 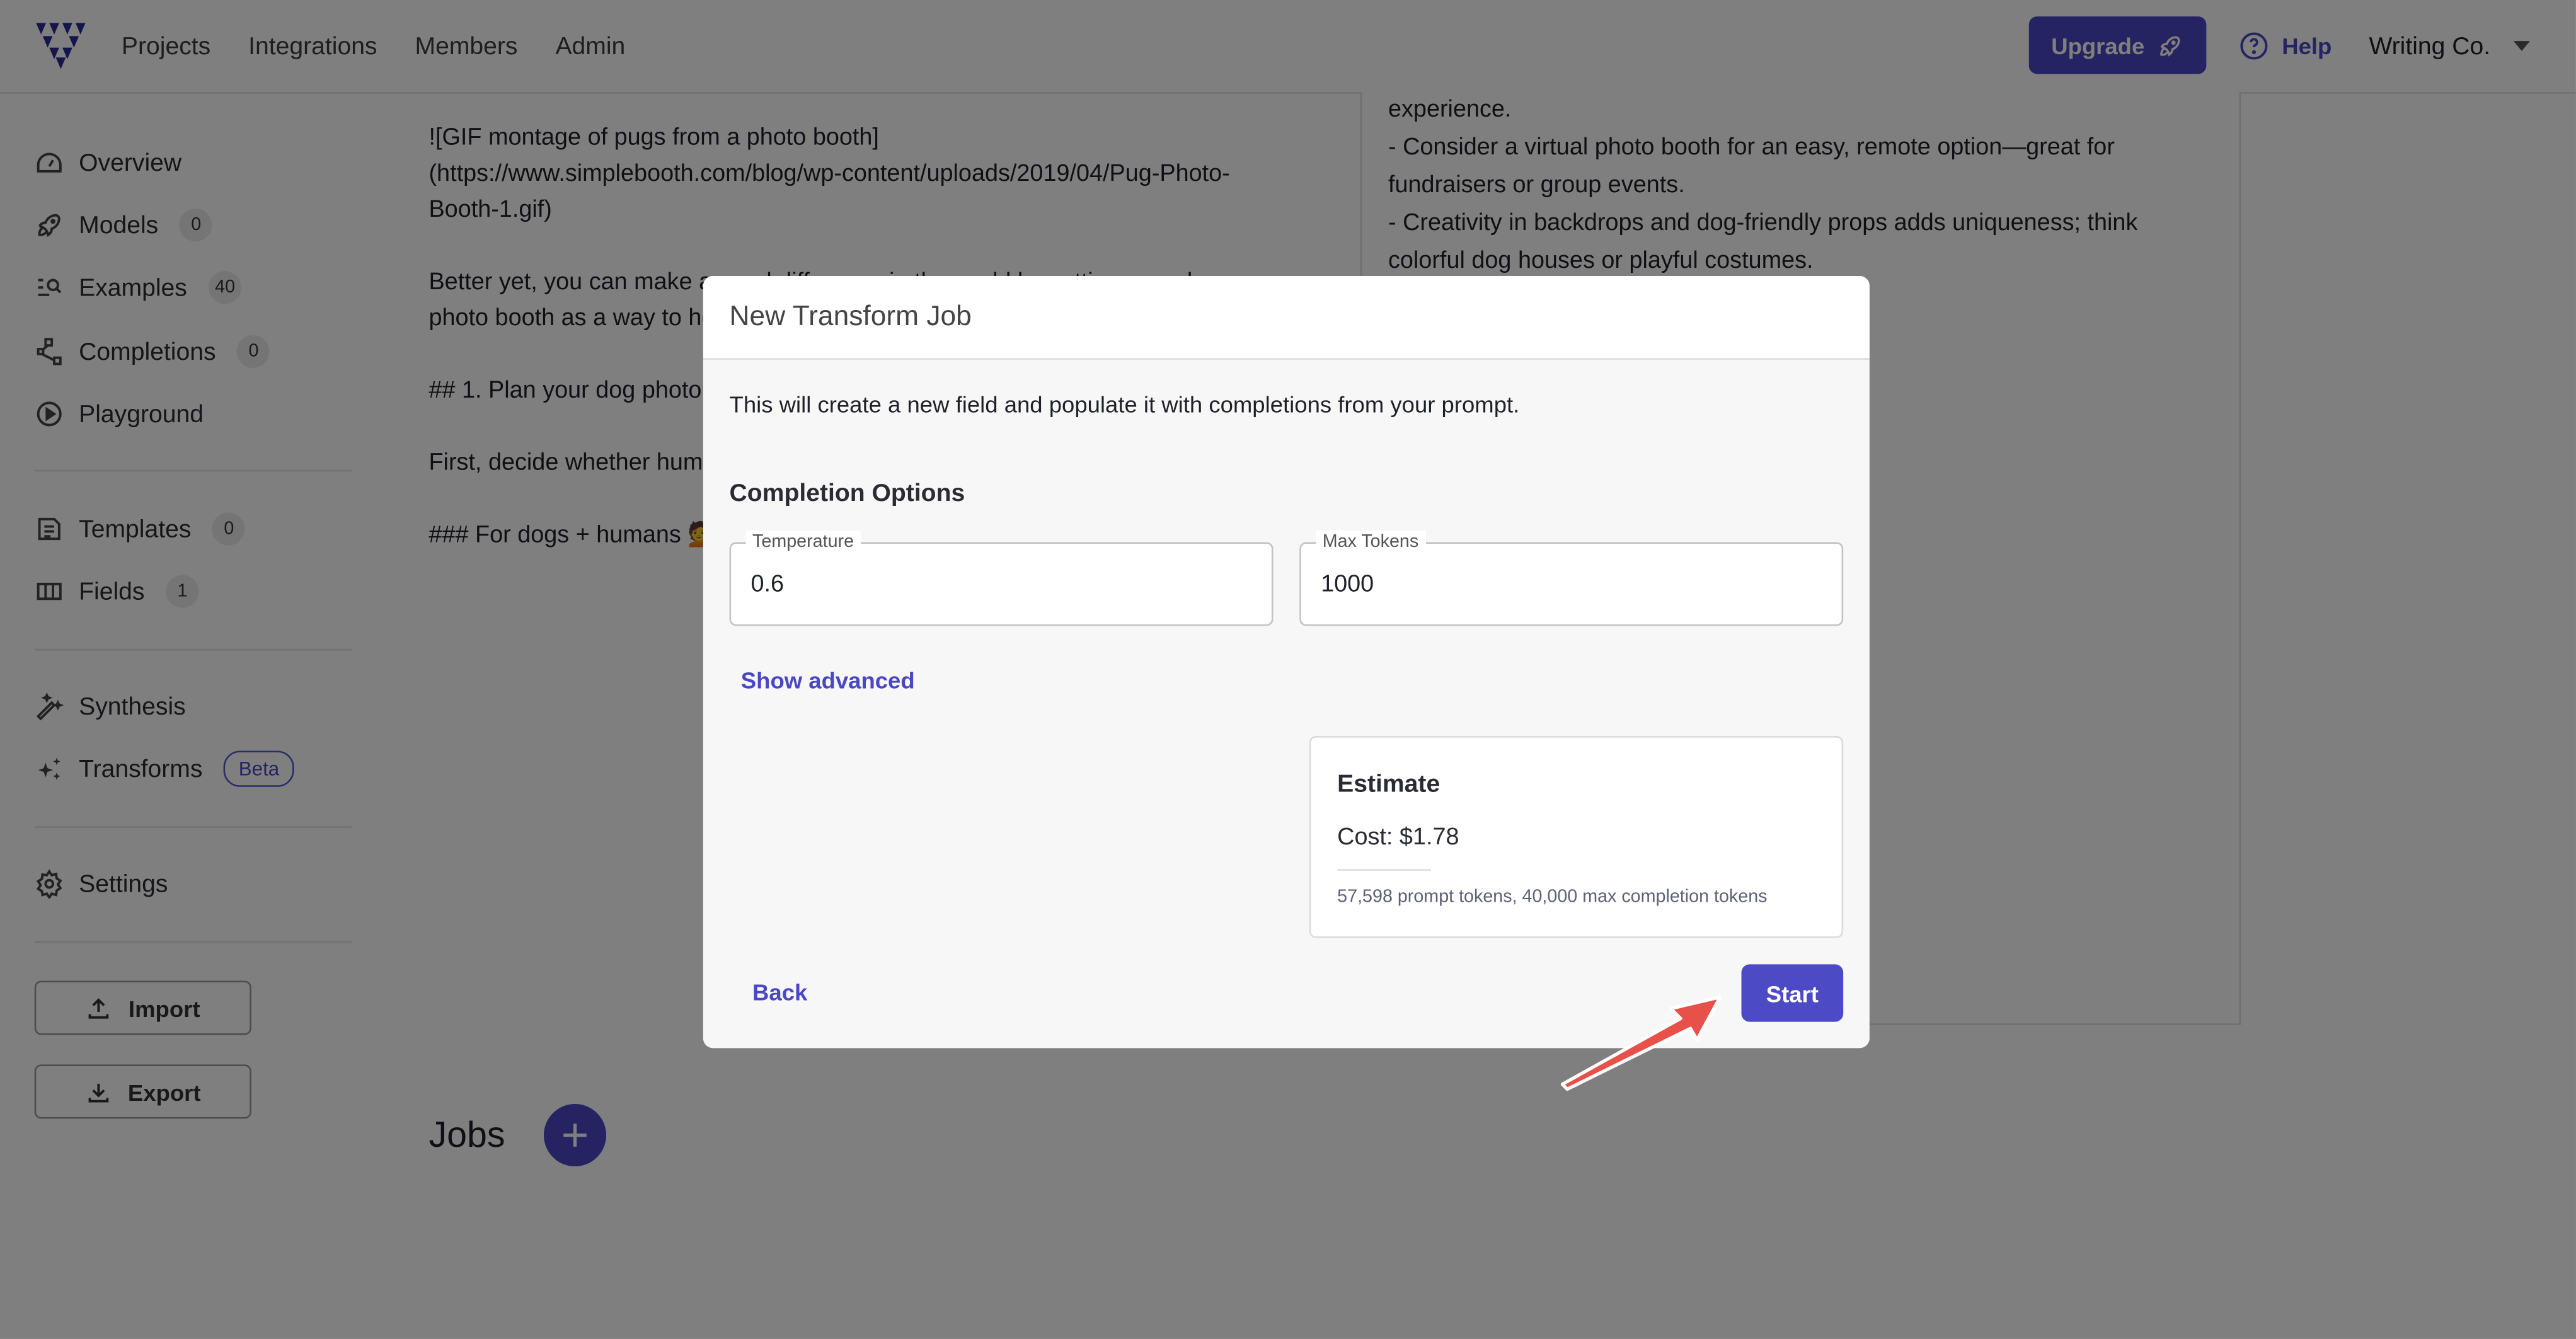 I want to click on max-tokens-input, so click(x=1567, y=583).